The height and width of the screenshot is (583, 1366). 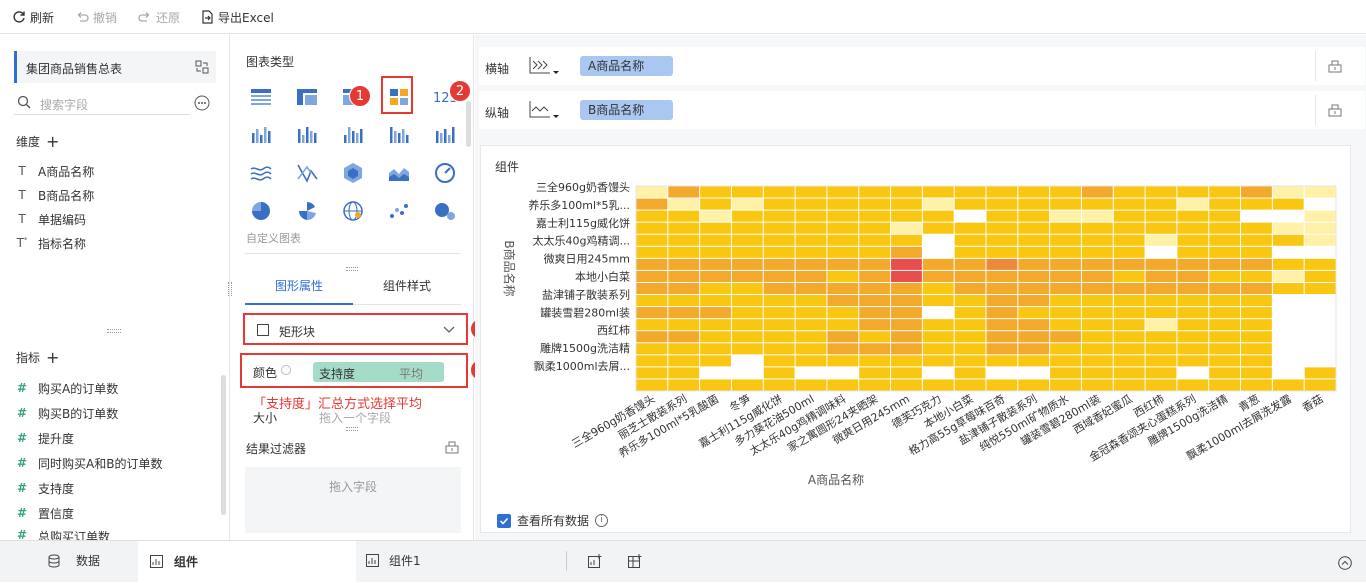 I want to click on tab-graph-properties: 图形属性, so click(x=299, y=290).